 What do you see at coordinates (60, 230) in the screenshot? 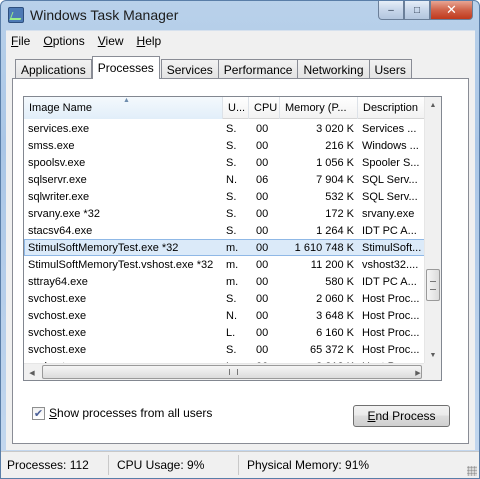
I see `process-name: stacsv64.exe` at bounding box center [60, 230].